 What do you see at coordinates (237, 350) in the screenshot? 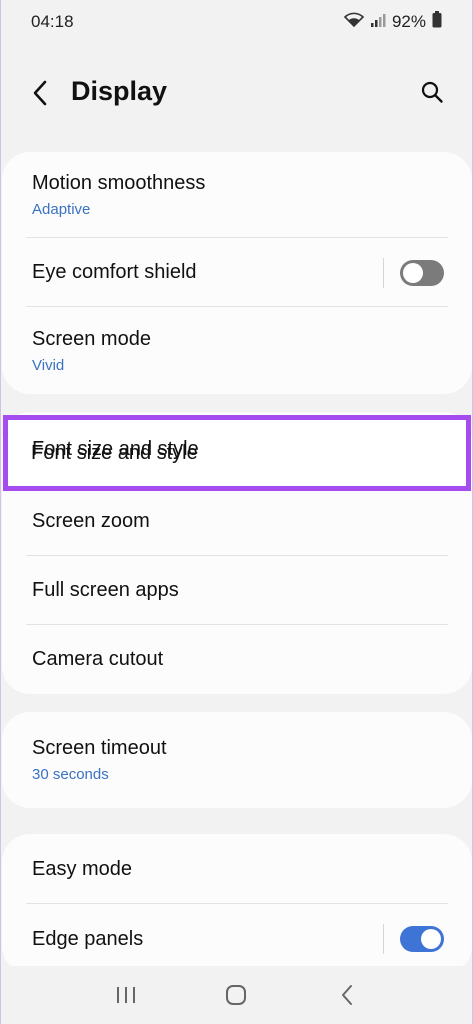
I see `screen-mode-item: Screen mode Vivid` at bounding box center [237, 350].